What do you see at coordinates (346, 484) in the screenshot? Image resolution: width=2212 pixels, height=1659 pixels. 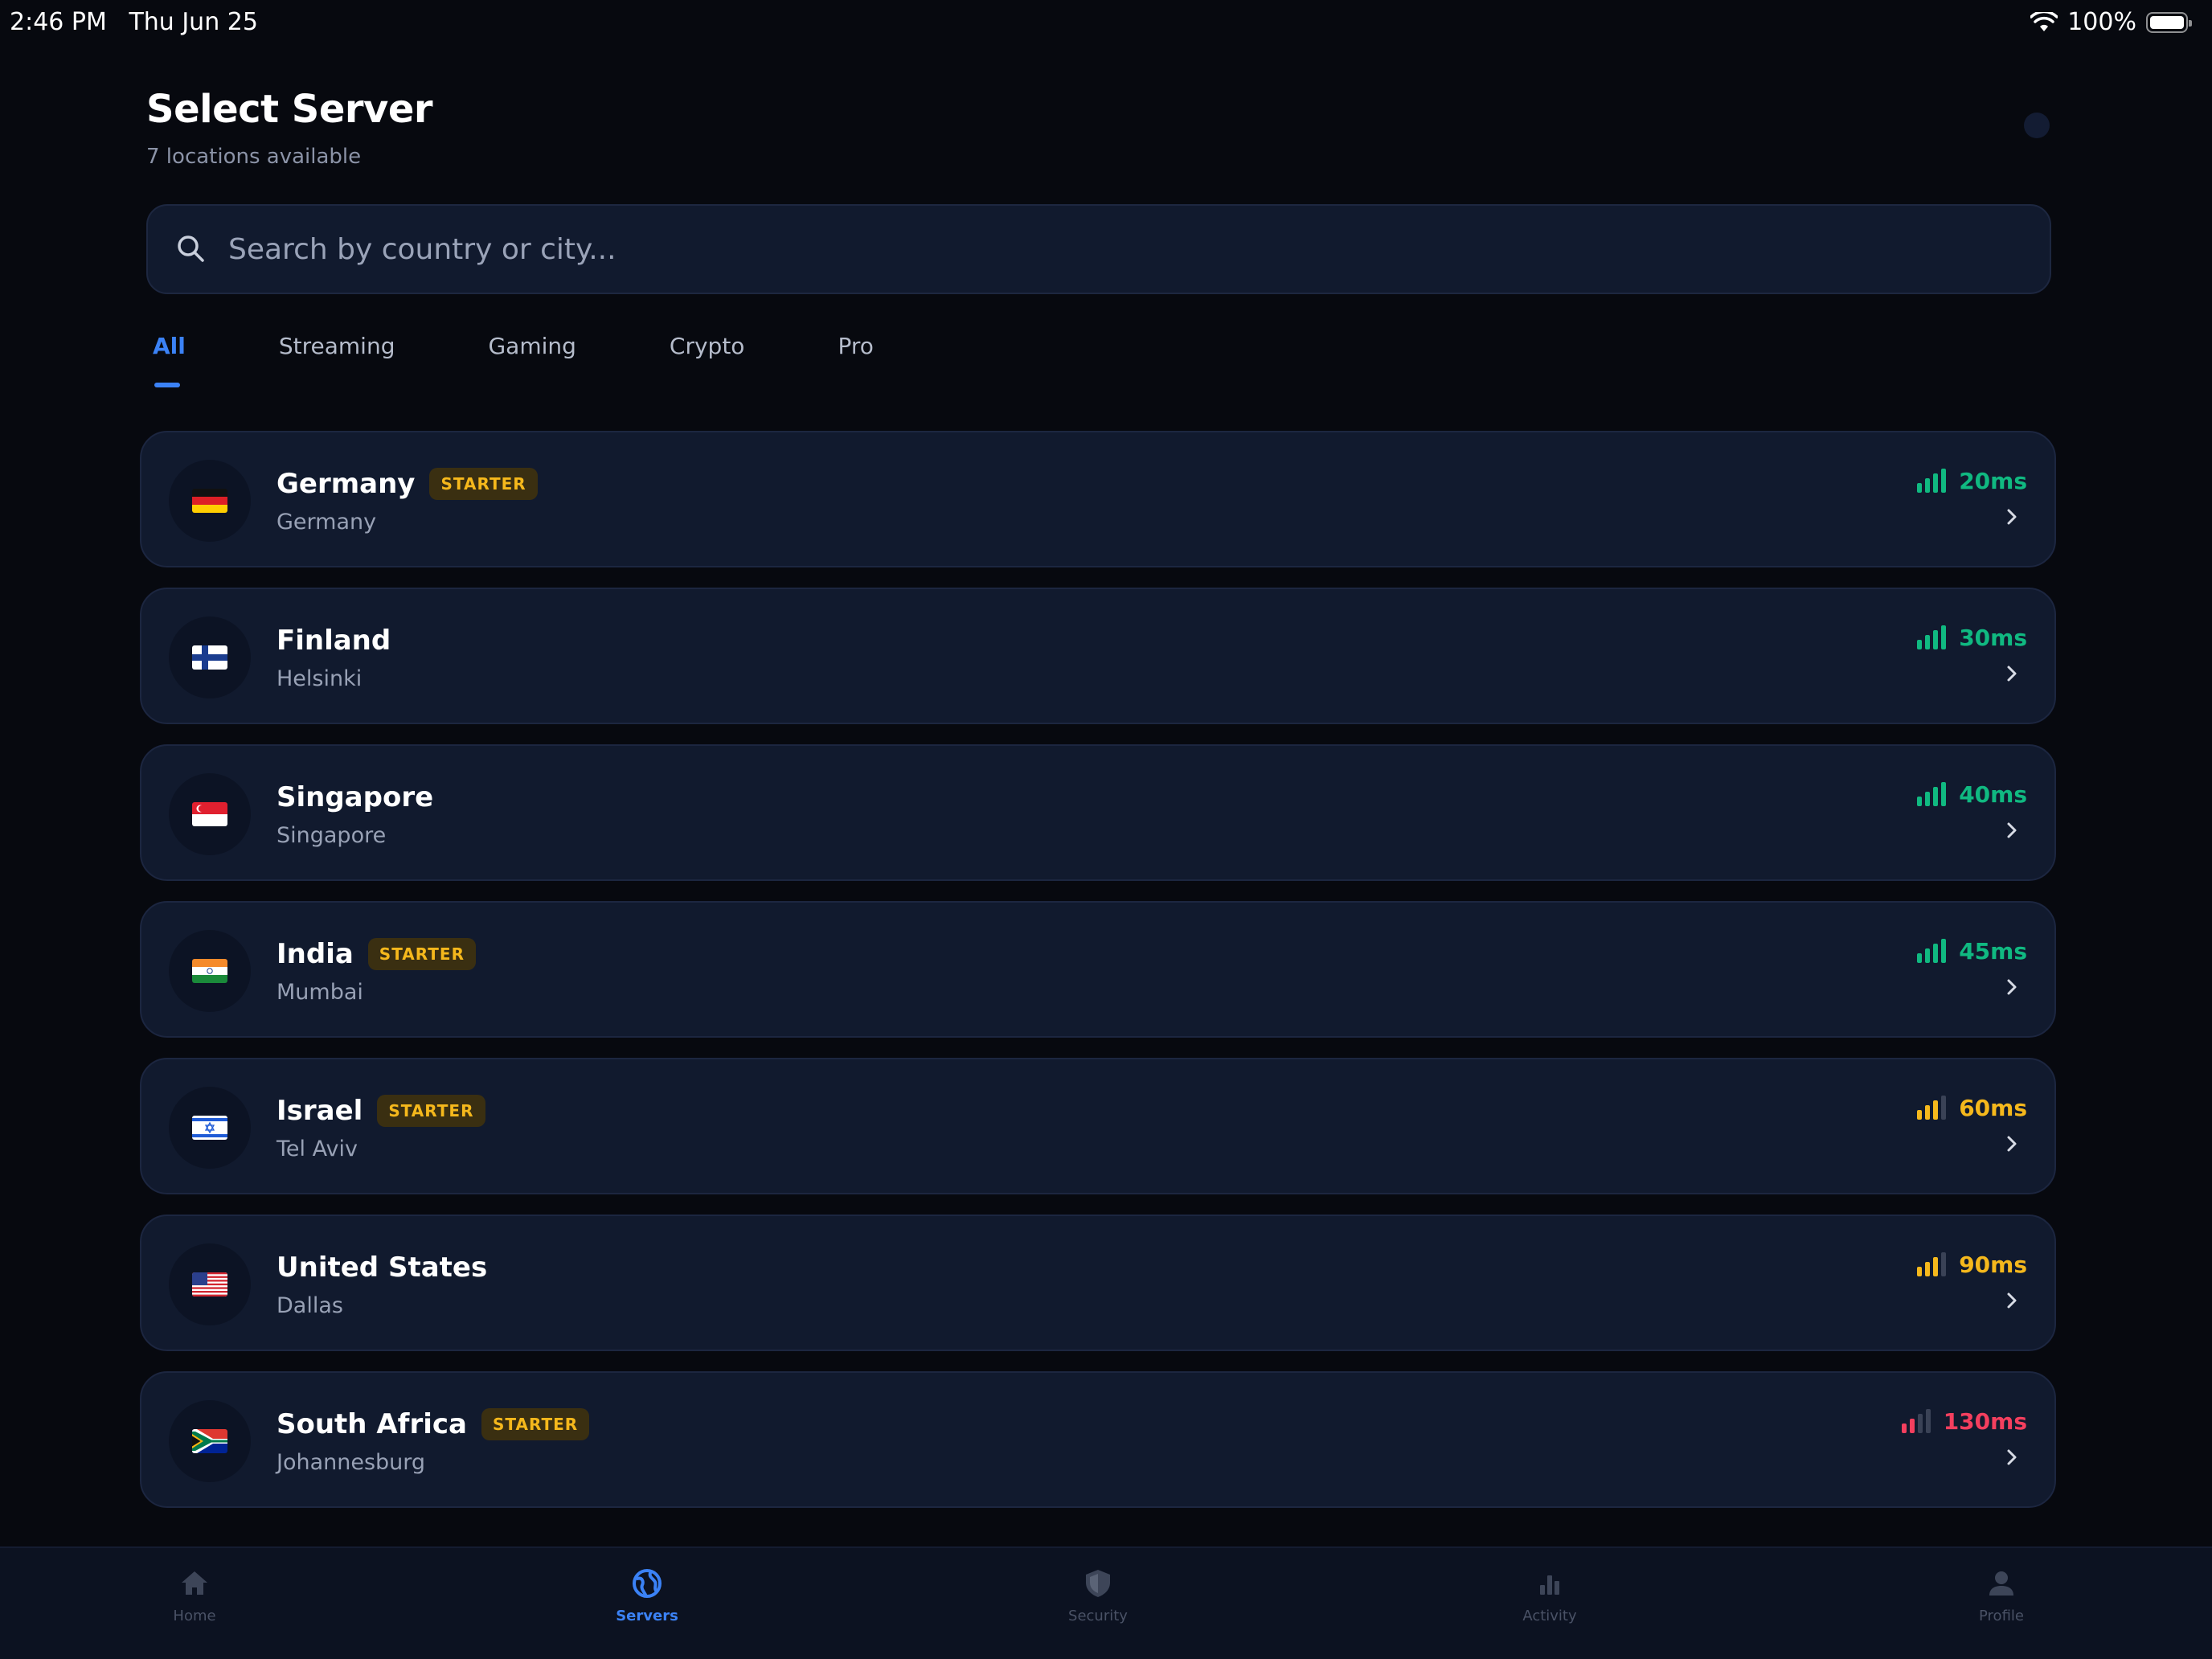 I see `server-name: Germany` at bounding box center [346, 484].